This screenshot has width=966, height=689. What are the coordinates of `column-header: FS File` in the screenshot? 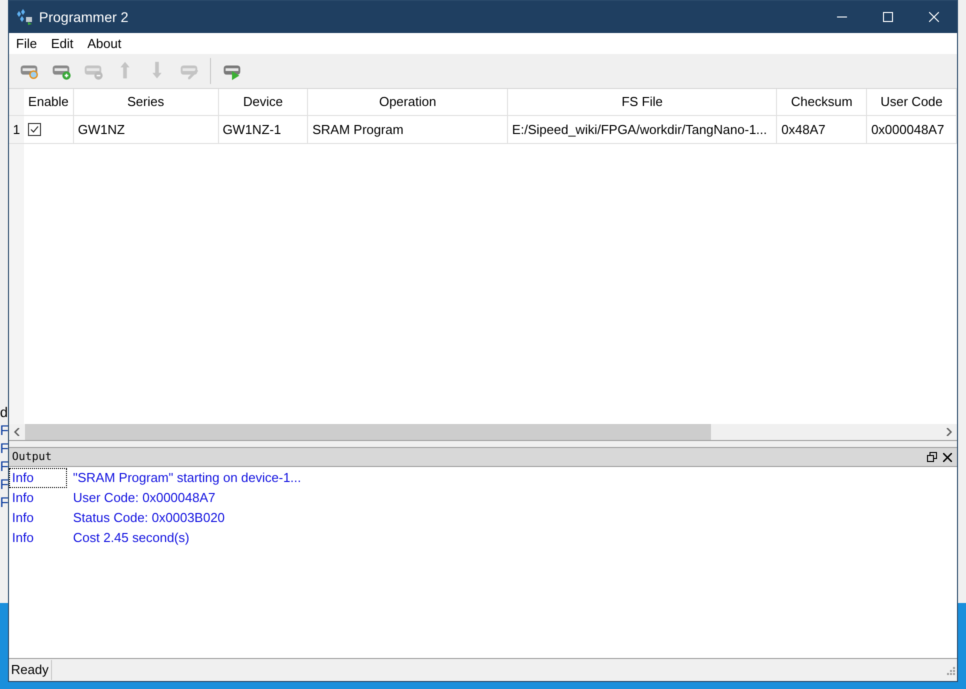 It's located at (643, 102).